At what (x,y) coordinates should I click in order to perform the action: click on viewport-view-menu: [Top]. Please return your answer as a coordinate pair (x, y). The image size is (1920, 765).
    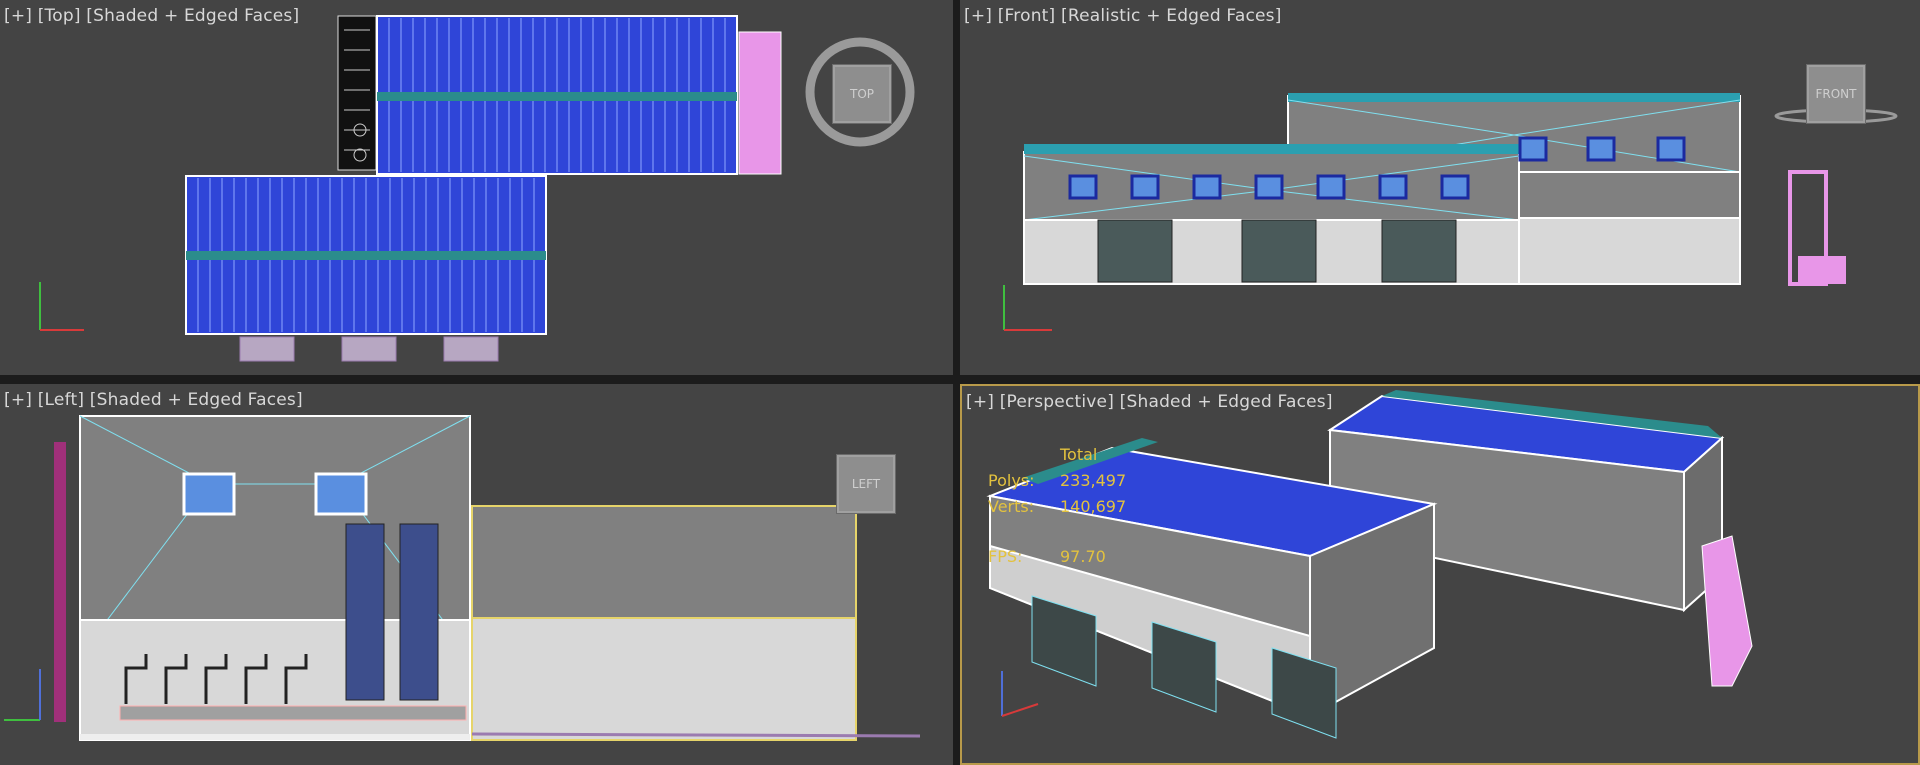
    Looking at the image, I should click on (59, 16).